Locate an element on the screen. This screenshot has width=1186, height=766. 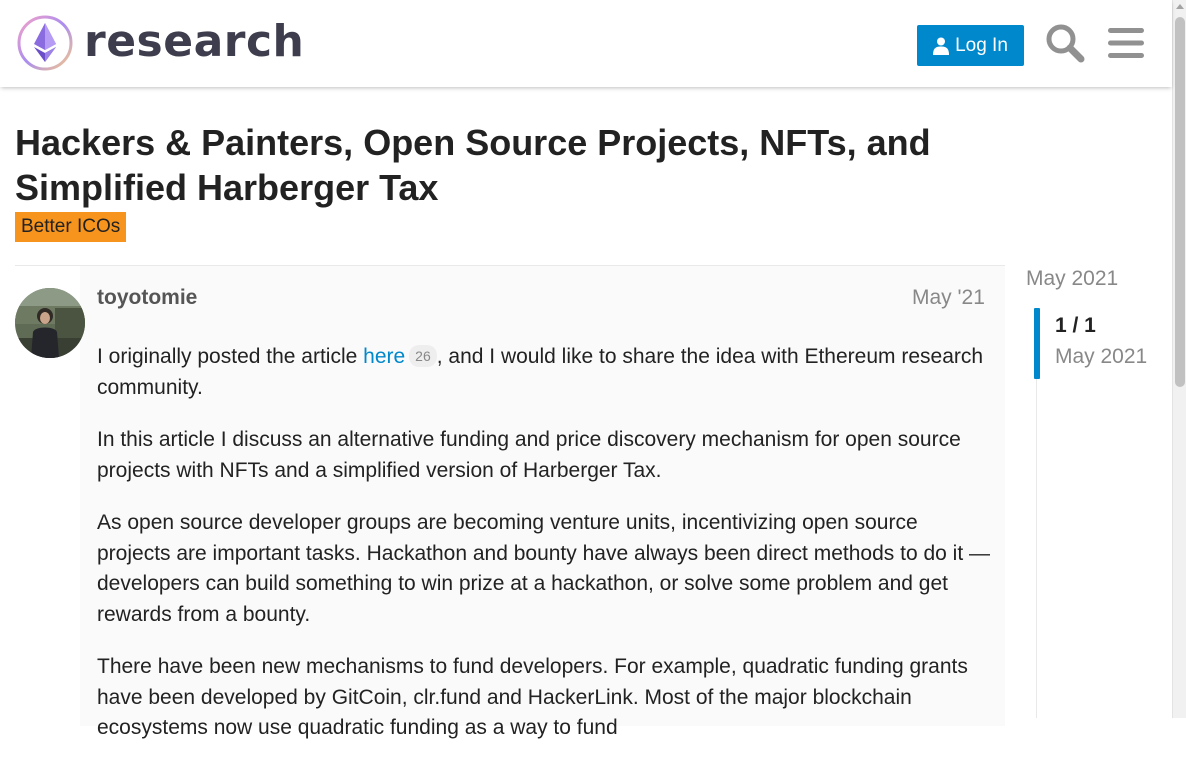
article-link: here is located at coordinates (384, 356).